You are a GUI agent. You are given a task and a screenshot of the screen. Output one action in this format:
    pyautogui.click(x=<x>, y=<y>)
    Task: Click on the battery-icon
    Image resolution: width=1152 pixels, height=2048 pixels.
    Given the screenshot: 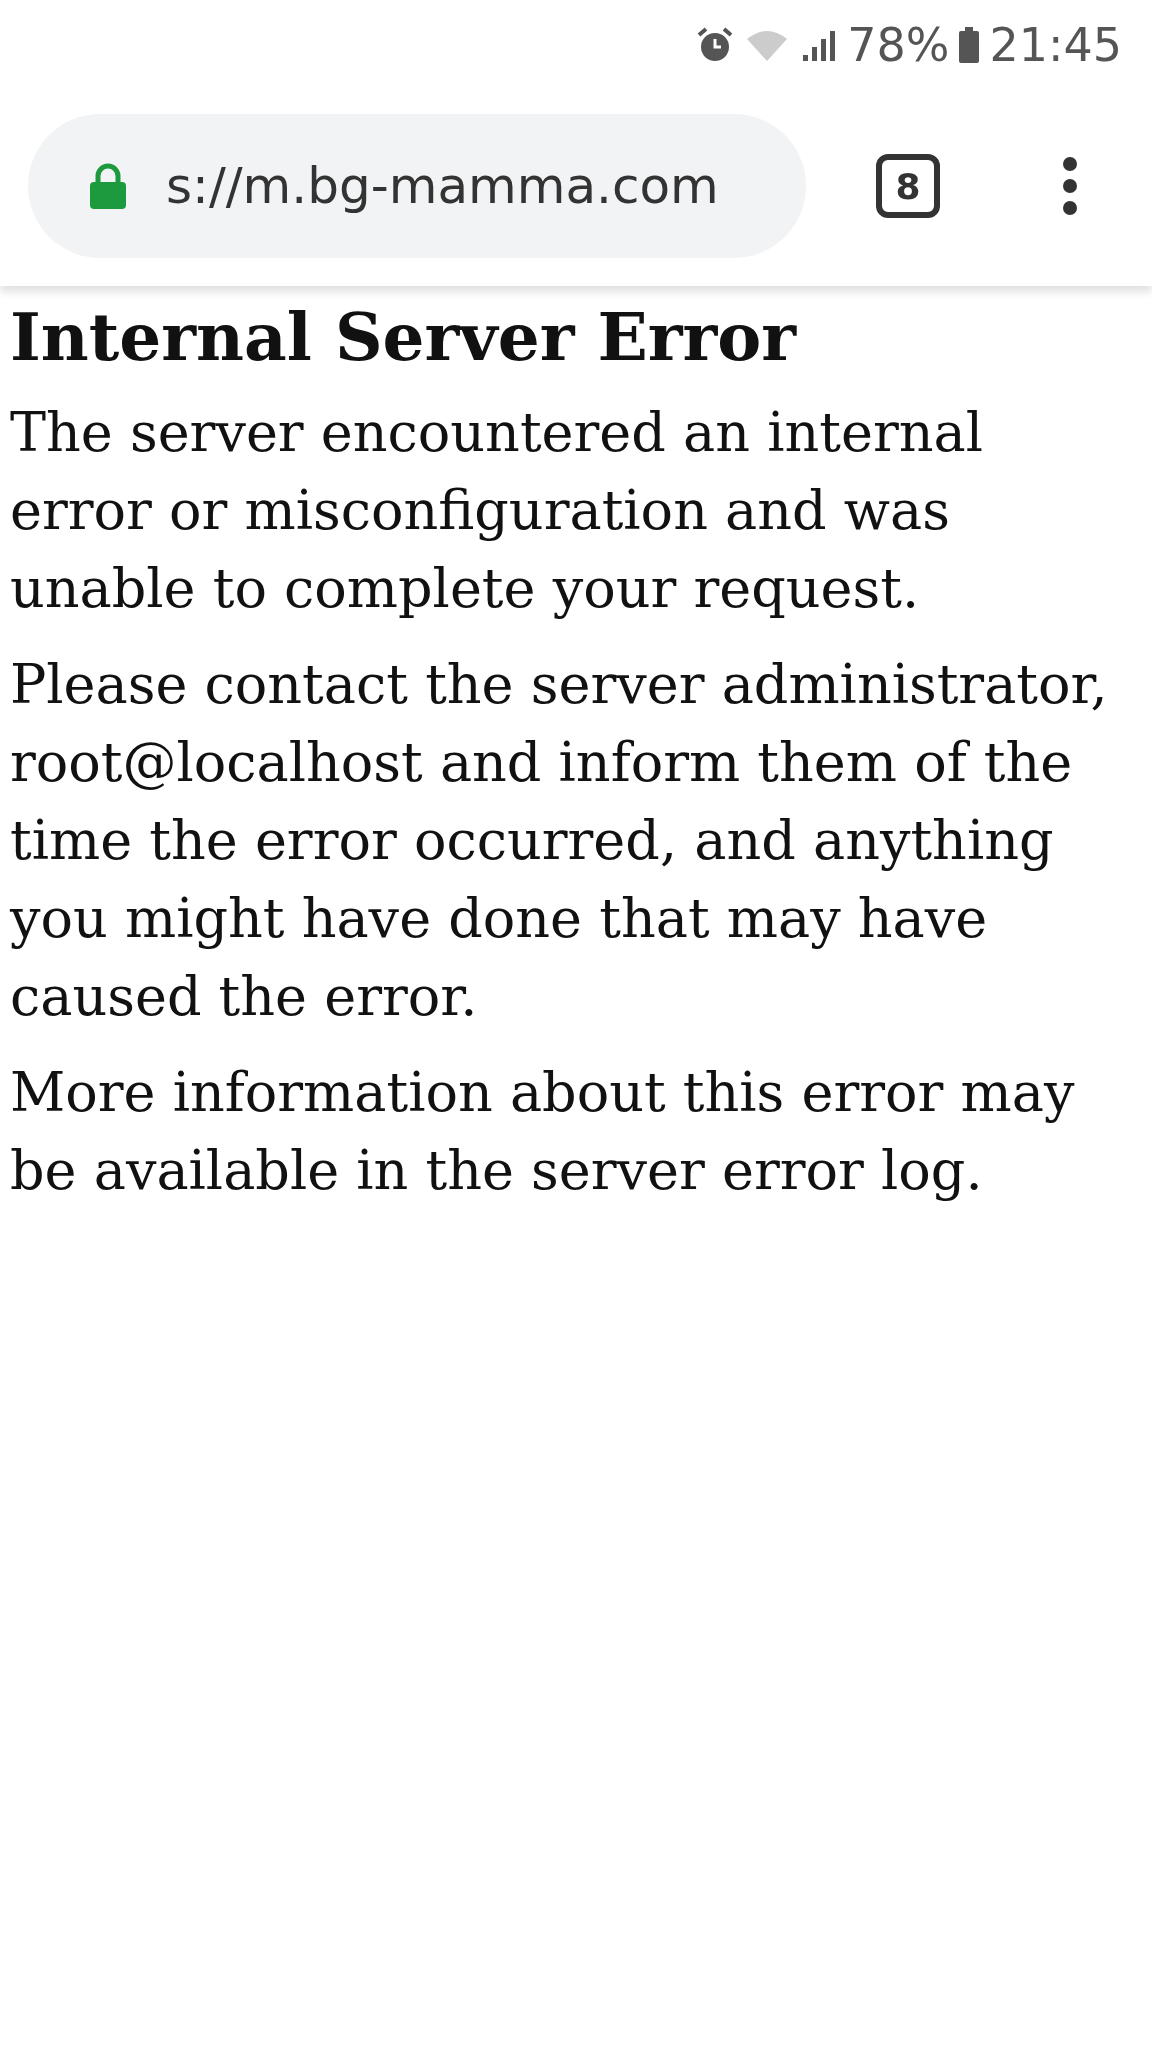 What is the action you would take?
    pyautogui.click(x=969, y=45)
    